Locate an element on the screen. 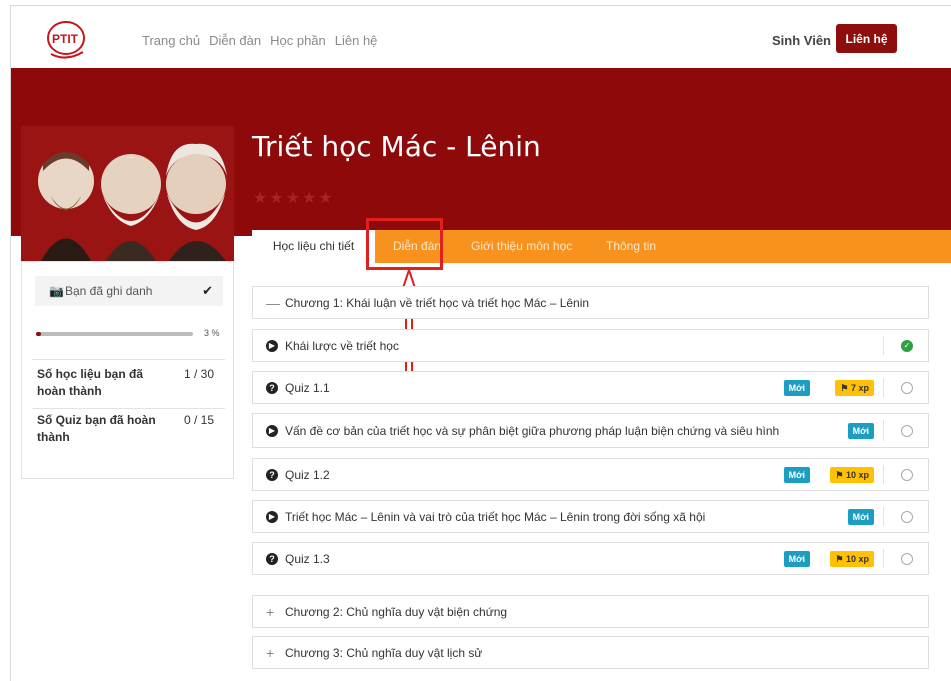  nav-link-contact: Liên hệ is located at coordinates (356, 40).